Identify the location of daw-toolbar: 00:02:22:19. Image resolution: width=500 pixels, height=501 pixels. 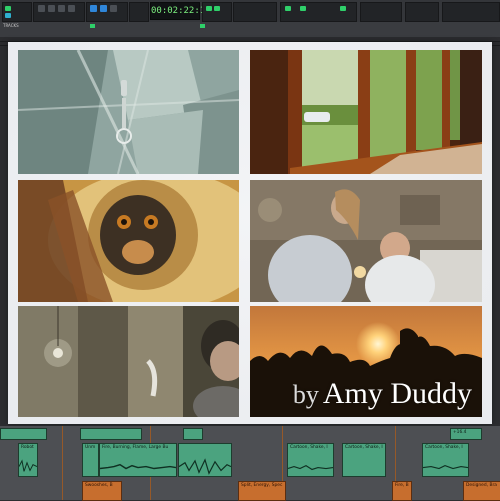
(250, 11).